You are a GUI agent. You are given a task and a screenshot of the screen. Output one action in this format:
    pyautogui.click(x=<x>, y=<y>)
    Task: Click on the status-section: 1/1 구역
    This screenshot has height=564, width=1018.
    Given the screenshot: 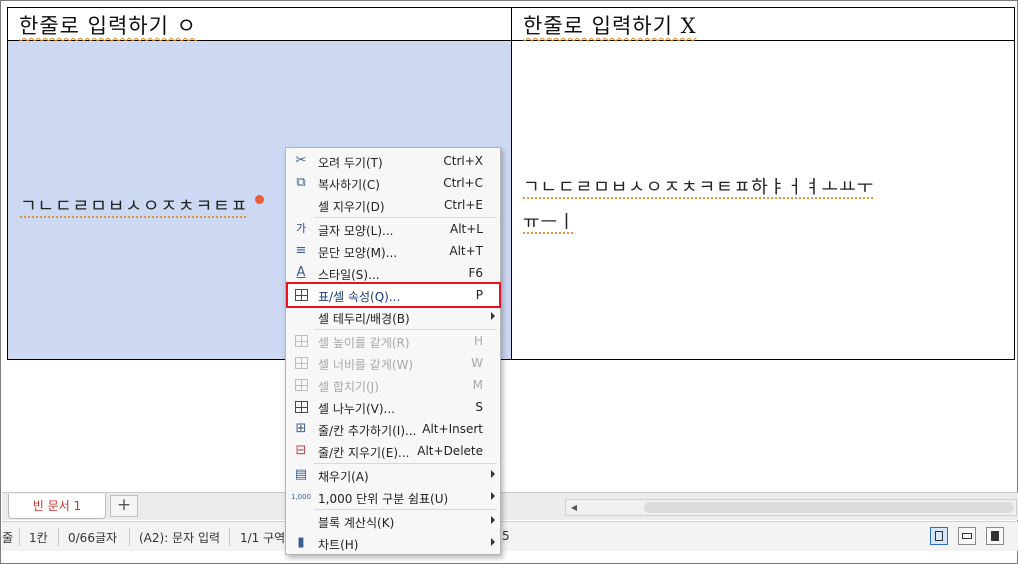 What is the action you would take?
    pyautogui.click(x=263, y=538)
    